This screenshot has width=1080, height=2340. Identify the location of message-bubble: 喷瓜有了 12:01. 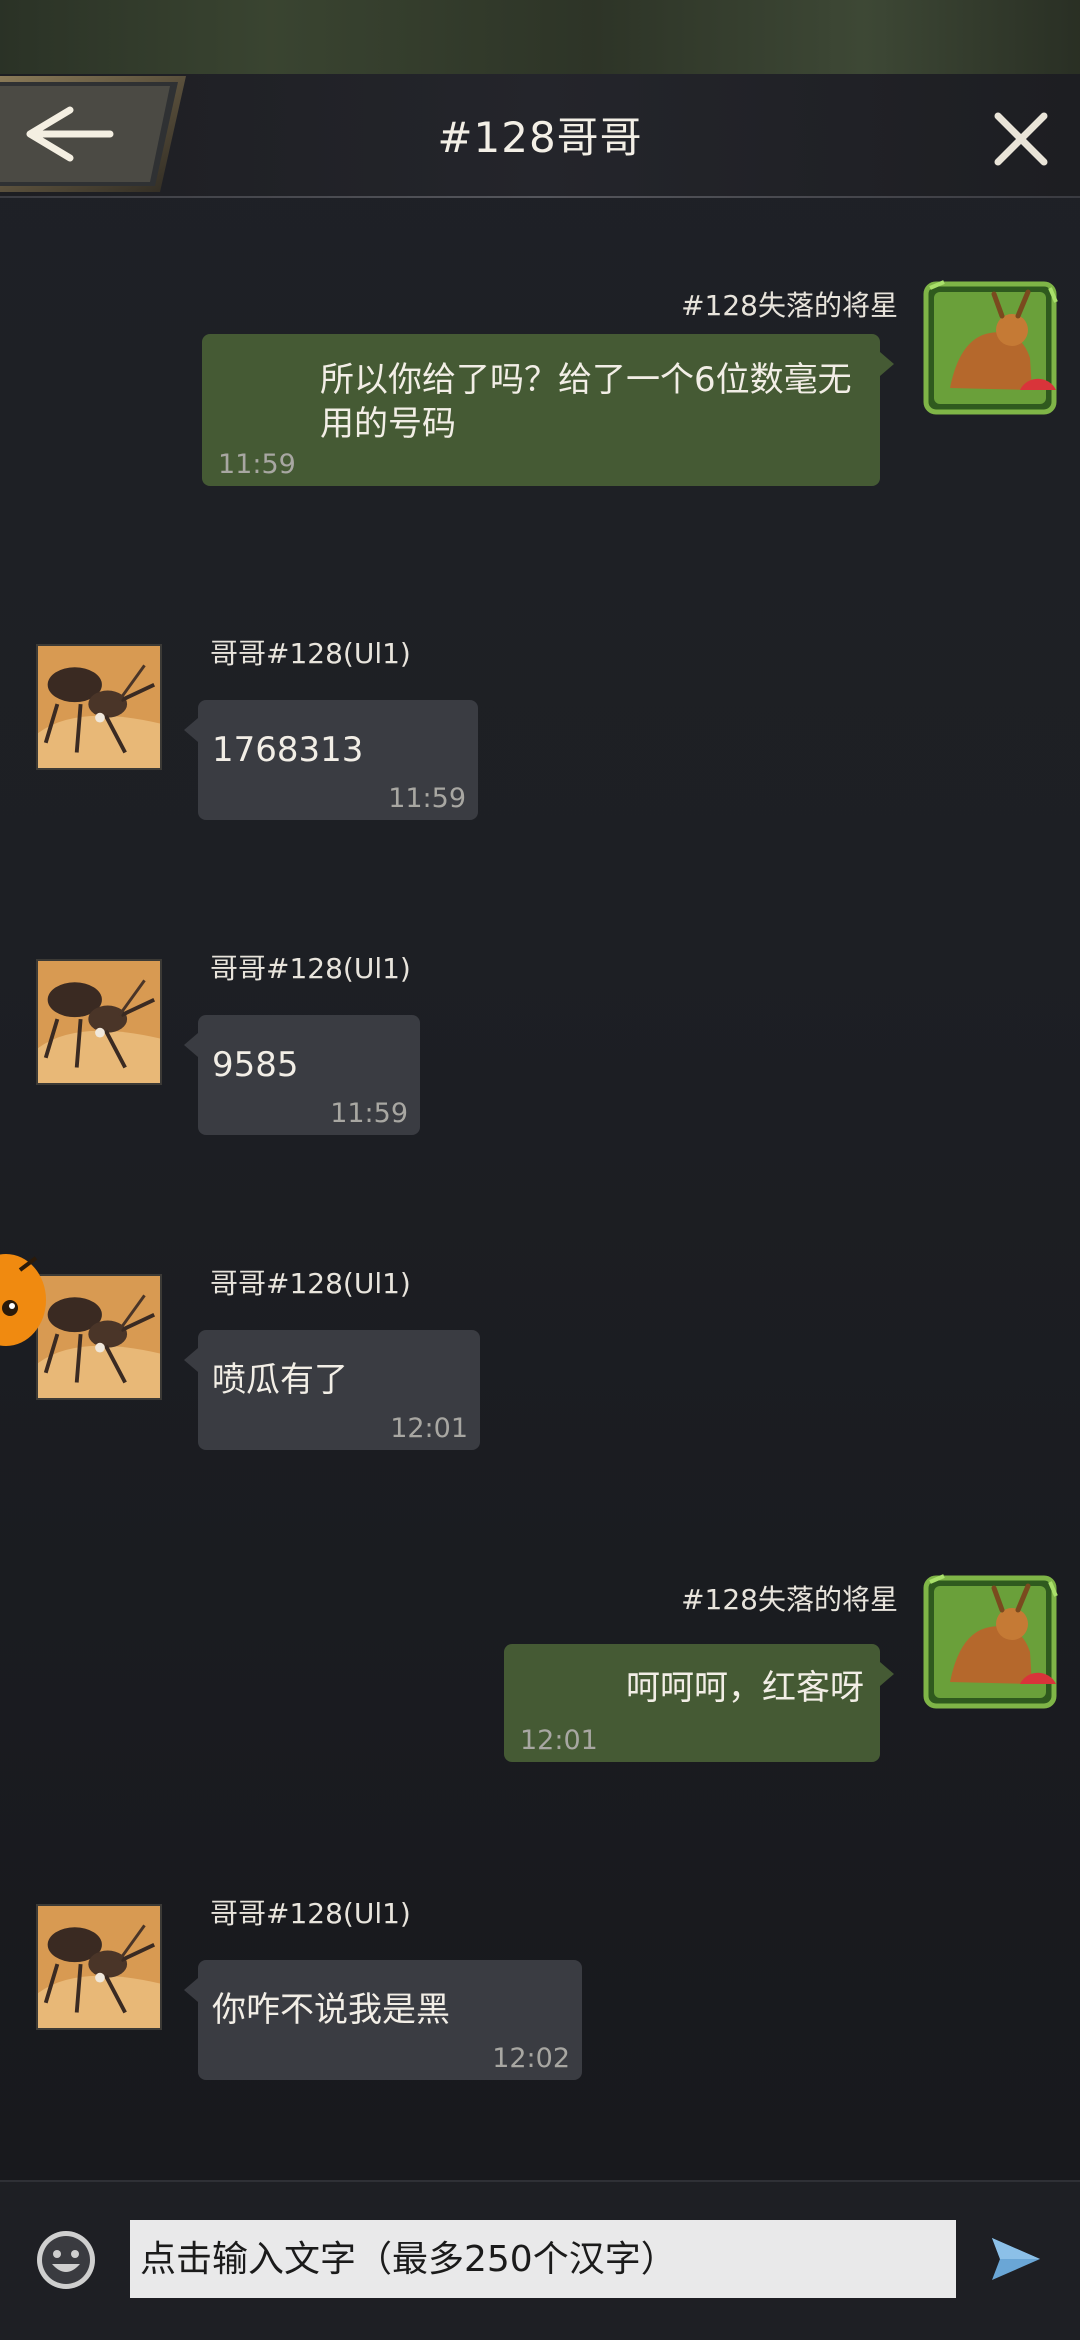
(332, 1390).